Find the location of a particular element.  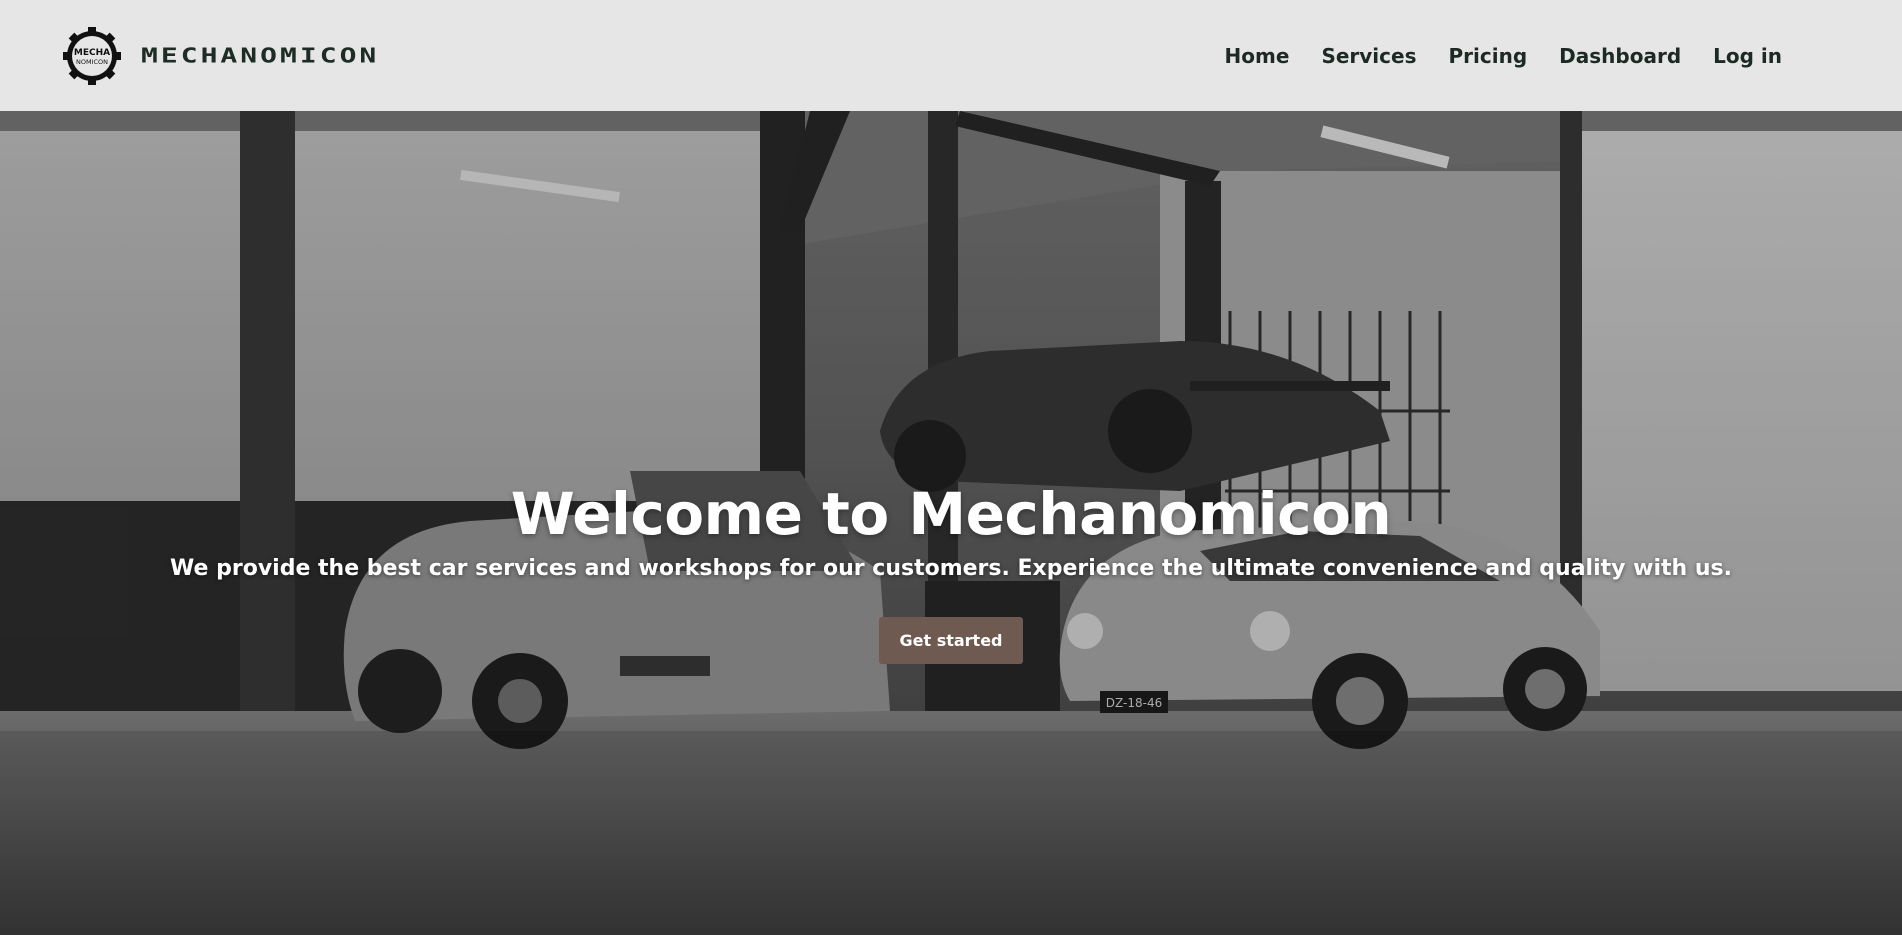

nav-login-link: Log in is located at coordinates (1747, 56).